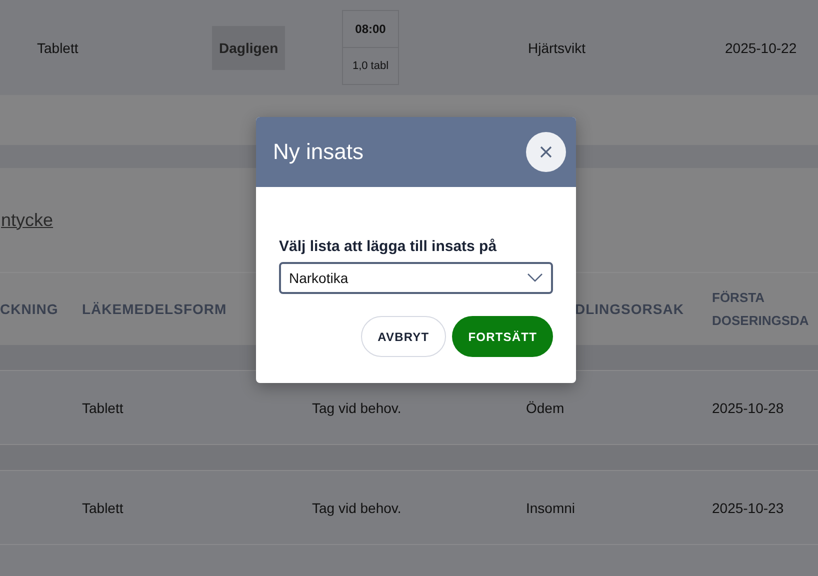 This screenshot has height=576, width=818. What do you see at coordinates (748, 508) in the screenshot?
I see `table-cell-text: 2025-10-23` at bounding box center [748, 508].